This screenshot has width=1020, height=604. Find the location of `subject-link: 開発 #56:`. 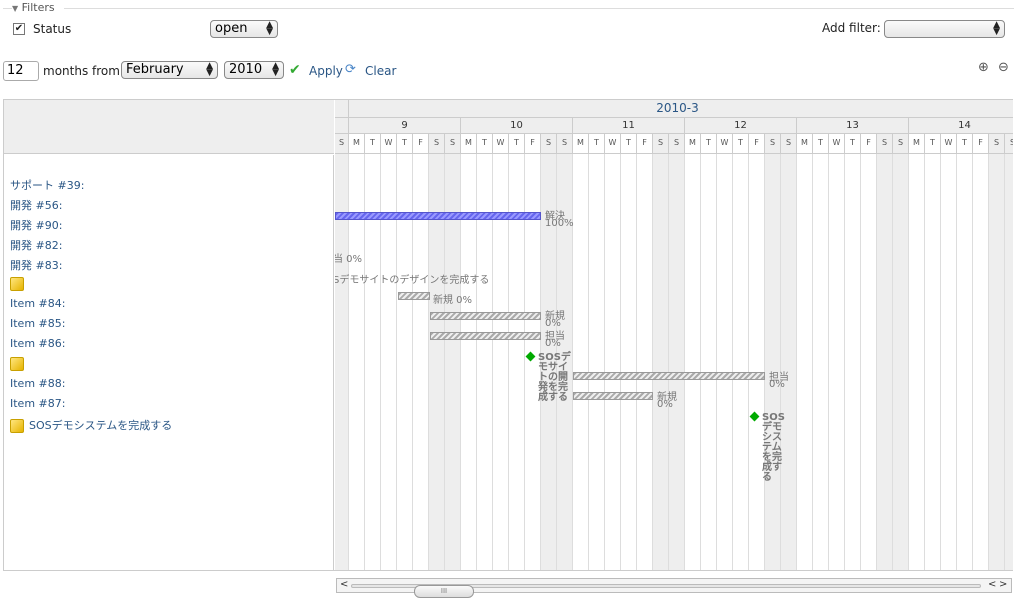

subject-link: 開発 #56: is located at coordinates (36, 205).